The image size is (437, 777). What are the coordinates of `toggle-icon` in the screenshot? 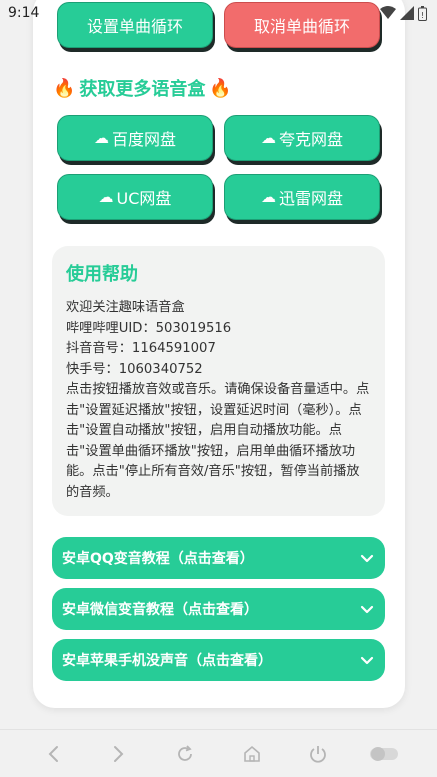 It's located at (383, 753).